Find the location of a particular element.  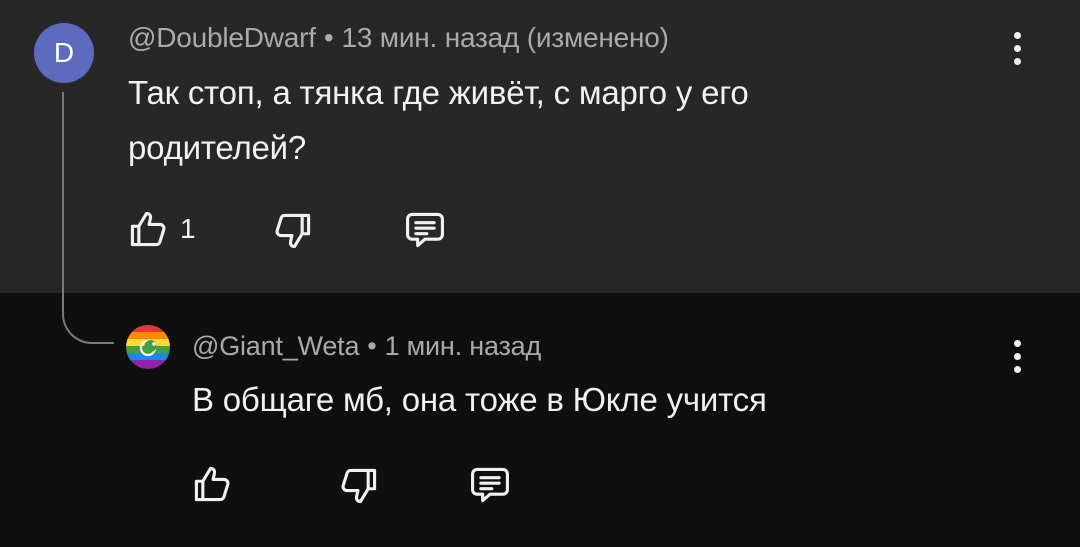

like-button is located at coordinates (212, 484).